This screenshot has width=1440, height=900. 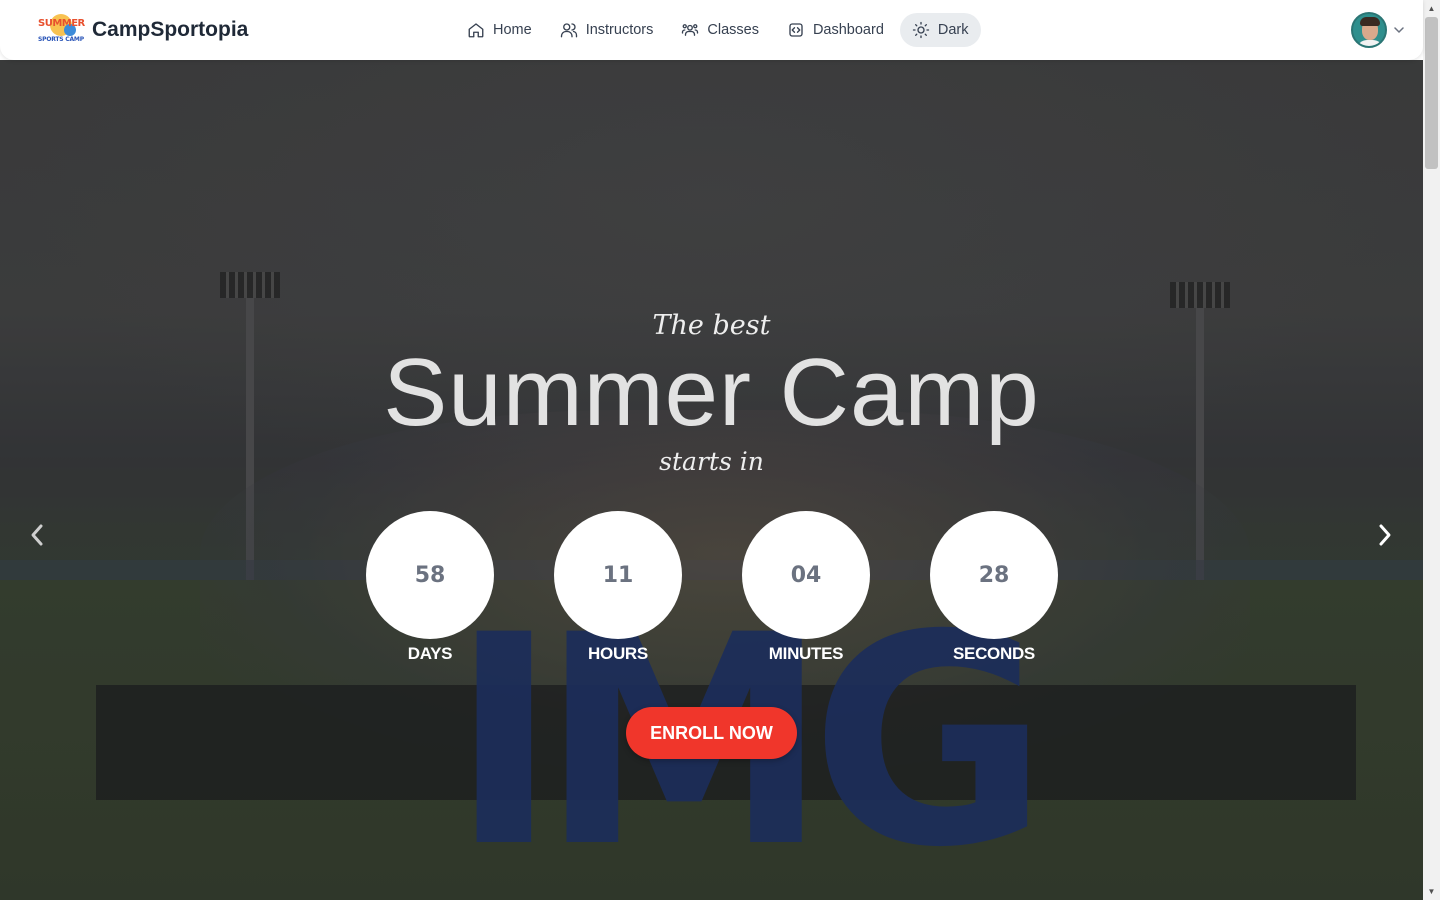 I want to click on avatar, so click(x=1369, y=30).